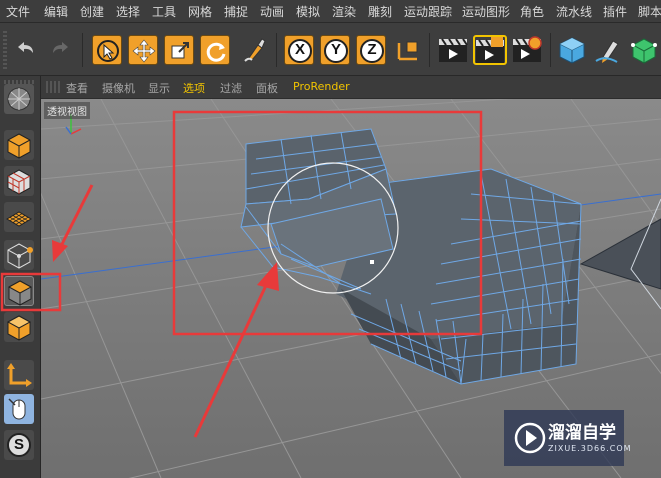  What do you see at coordinates (649, 11) in the screenshot?
I see `menu-script: 脚本` at bounding box center [649, 11].